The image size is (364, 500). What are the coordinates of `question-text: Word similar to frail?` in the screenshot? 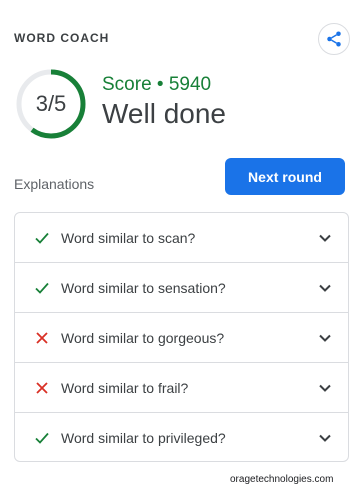 It's located at (125, 387).